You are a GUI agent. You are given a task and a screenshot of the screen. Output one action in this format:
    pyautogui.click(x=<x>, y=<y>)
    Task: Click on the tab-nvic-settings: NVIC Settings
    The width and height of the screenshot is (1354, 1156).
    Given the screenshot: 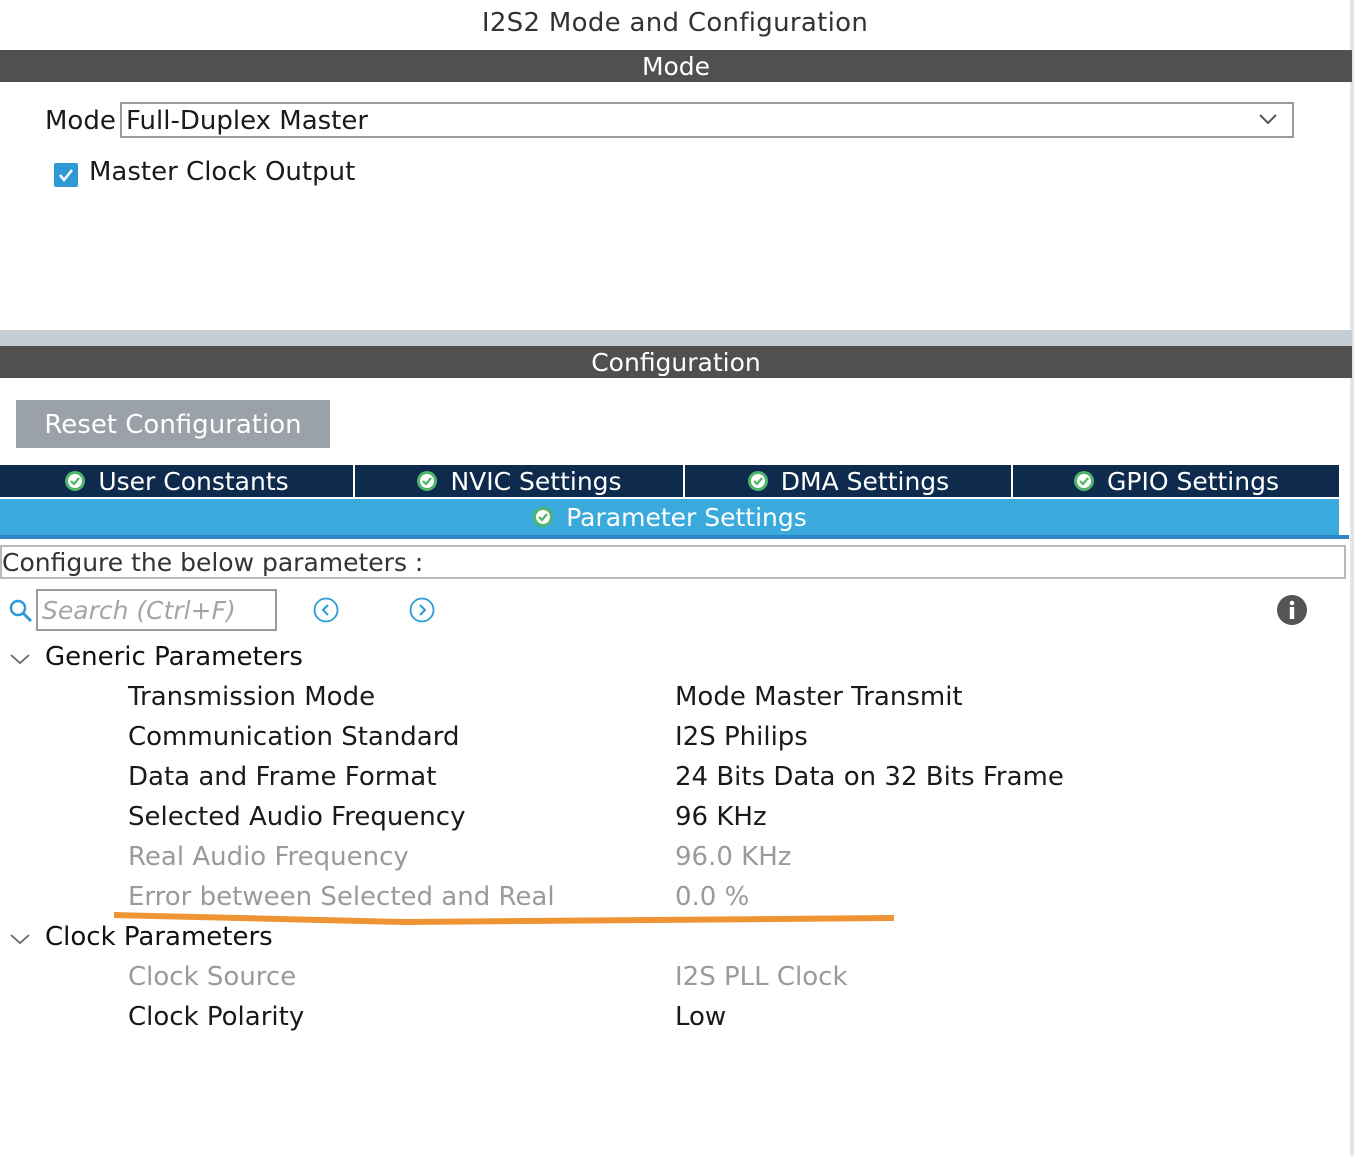 What is the action you would take?
    pyautogui.click(x=520, y=481)
    